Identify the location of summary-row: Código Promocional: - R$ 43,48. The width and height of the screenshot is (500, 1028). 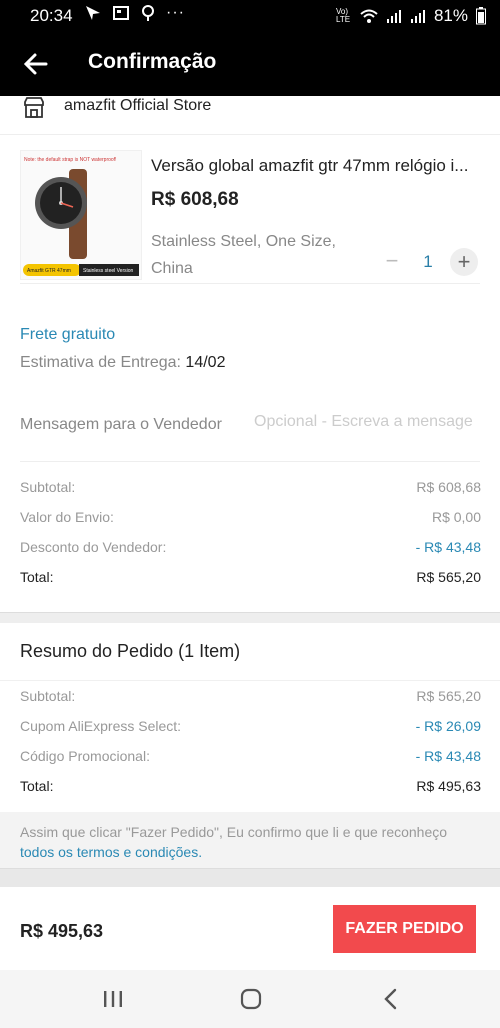
(250, 757).